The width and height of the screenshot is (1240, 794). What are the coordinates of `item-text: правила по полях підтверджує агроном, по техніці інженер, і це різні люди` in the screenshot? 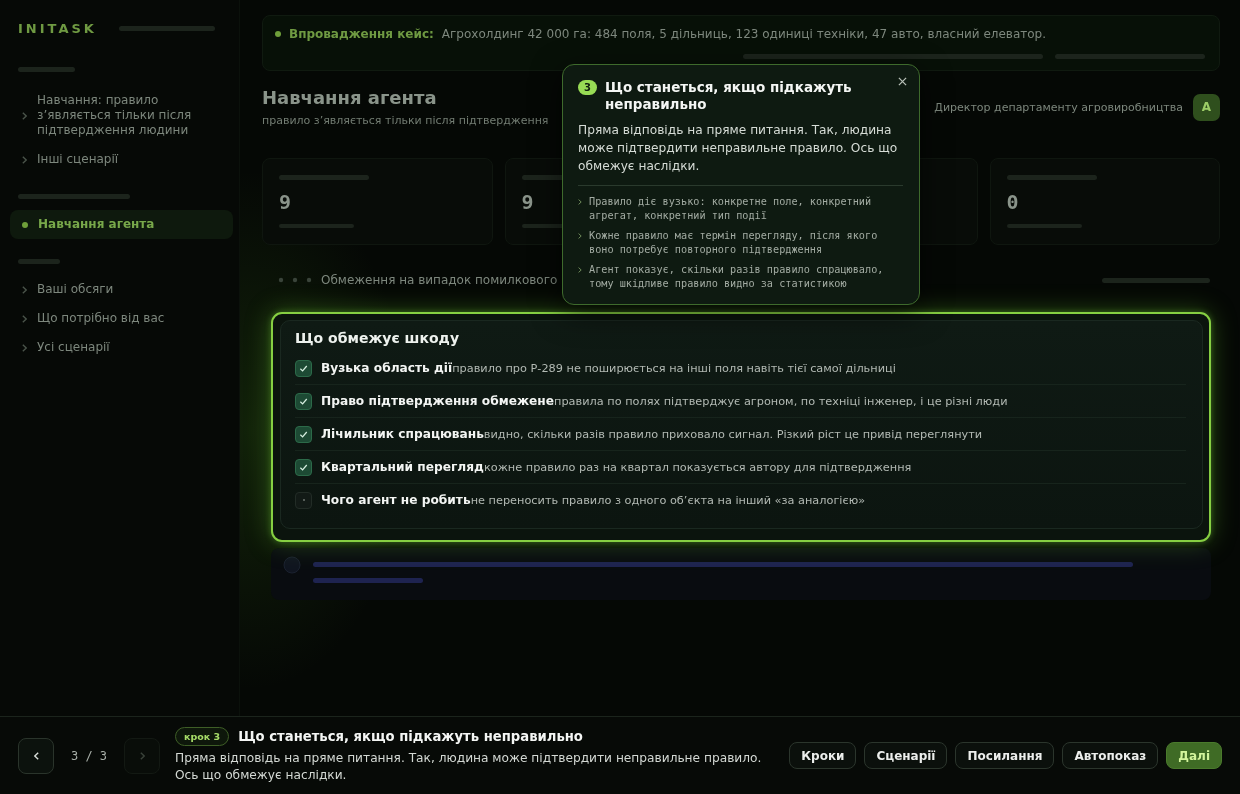 It's located at (781, 401).